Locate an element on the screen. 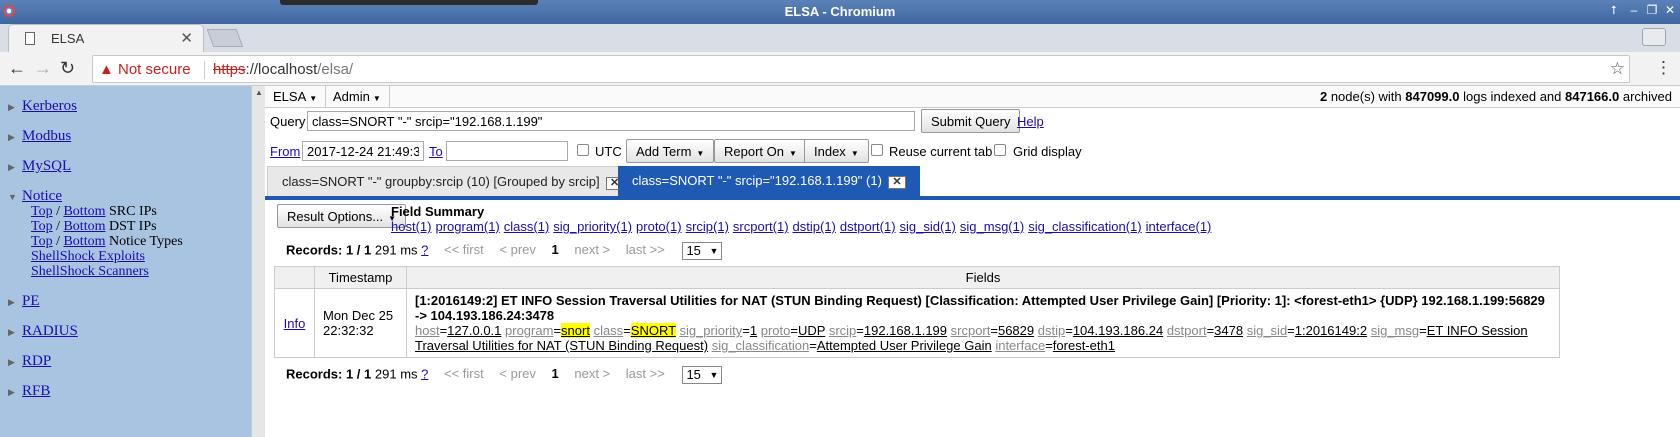  field-value: 1:2016149:2 is located at coordinates (1331, 330).